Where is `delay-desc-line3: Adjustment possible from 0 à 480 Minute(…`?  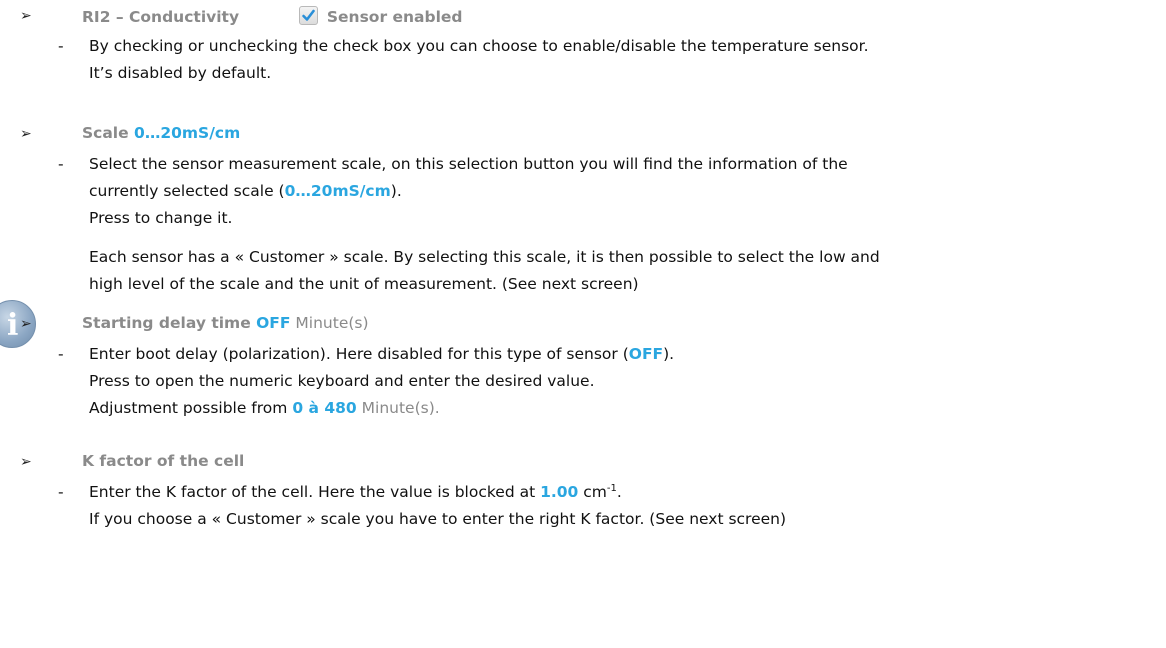 delay-desc-line3: Adjustment possible from 0 à 480 Minute(… is located at coordinates (264, 408).